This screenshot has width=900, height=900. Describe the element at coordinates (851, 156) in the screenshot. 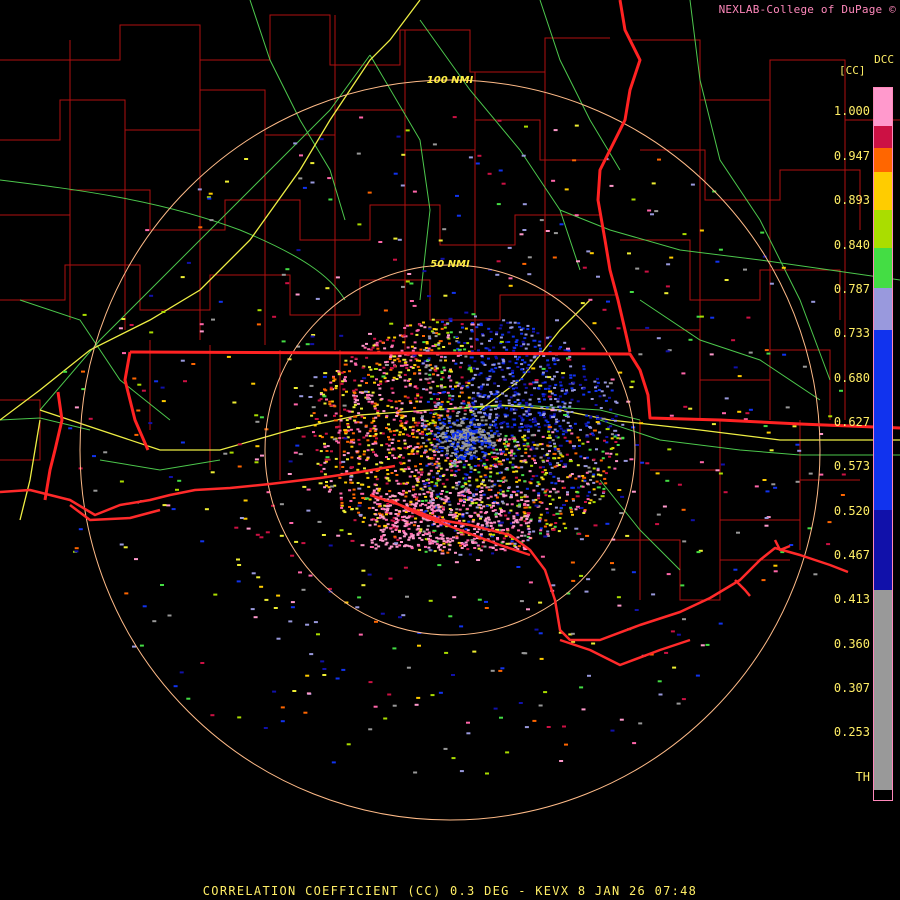

I see `colorbar-tick: 0.947` at that location.